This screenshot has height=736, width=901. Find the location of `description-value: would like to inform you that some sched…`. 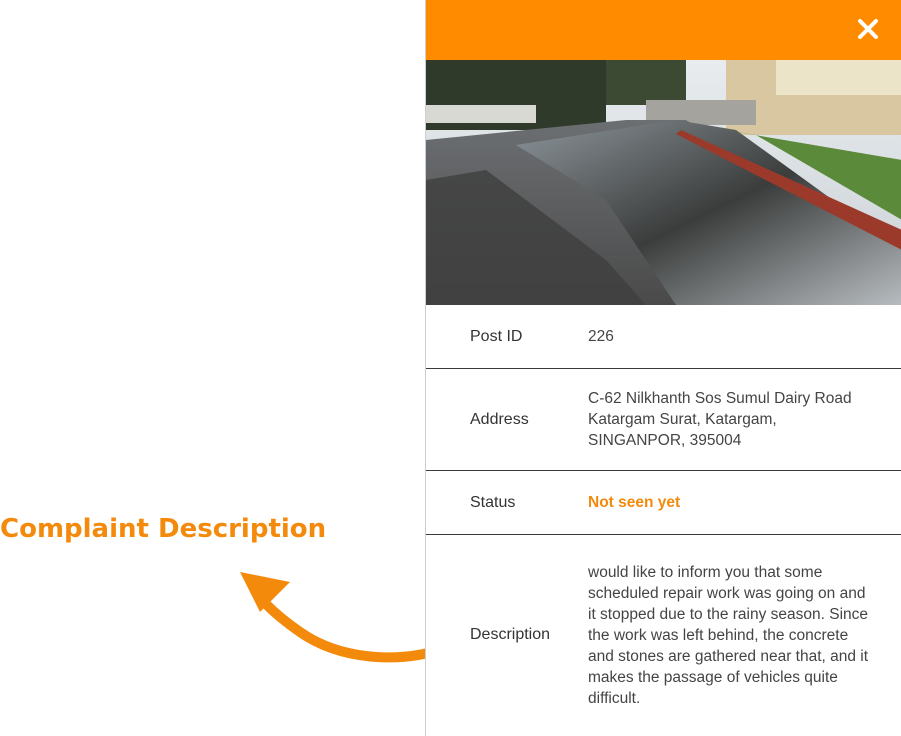

description-value: would like to inform you that some sched… is located at coordinates (728, 635).